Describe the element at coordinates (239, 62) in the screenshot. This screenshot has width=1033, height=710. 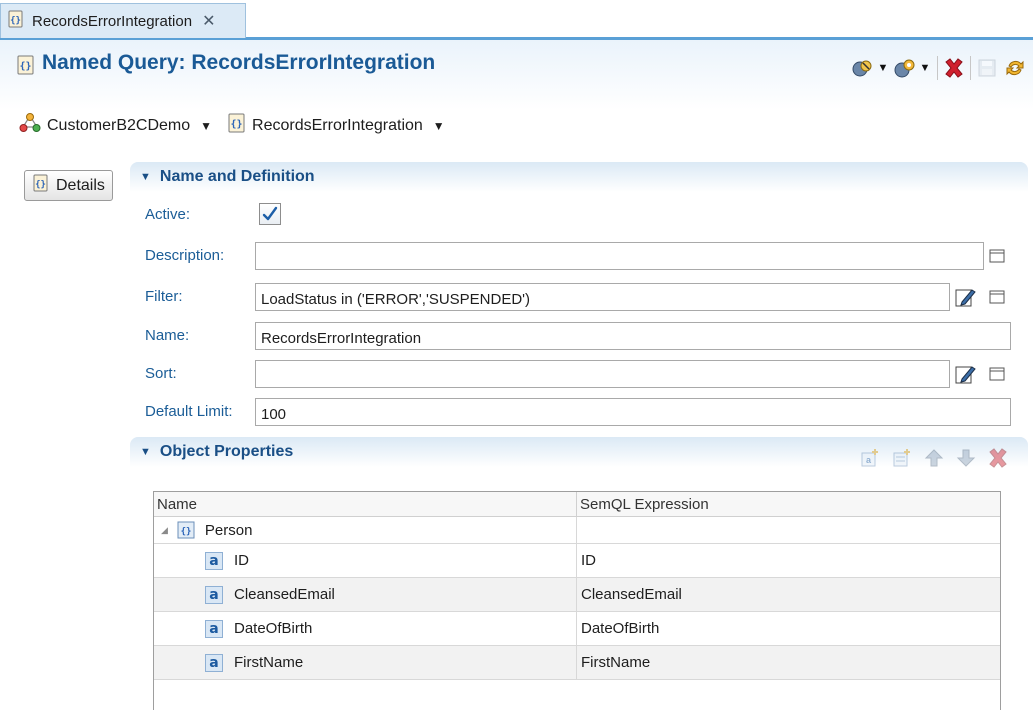
I see `page-title: Named Query: RecordsErrorIntegration` at that location.